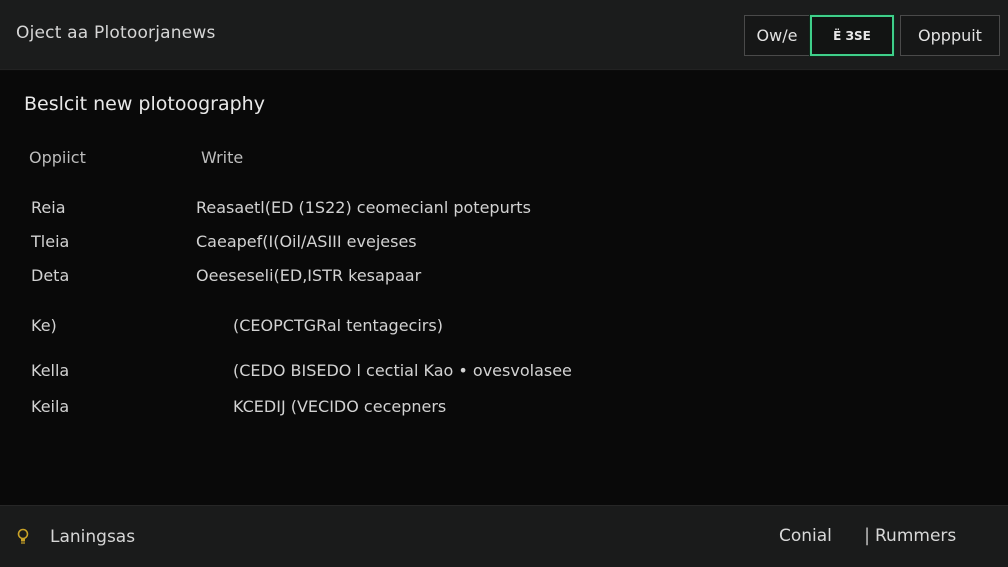  Describe the element at coordinates (306, 241) in the screenshot. I see `row-value: Caeapef(I(Oil/ASIII evejeses` at that location.